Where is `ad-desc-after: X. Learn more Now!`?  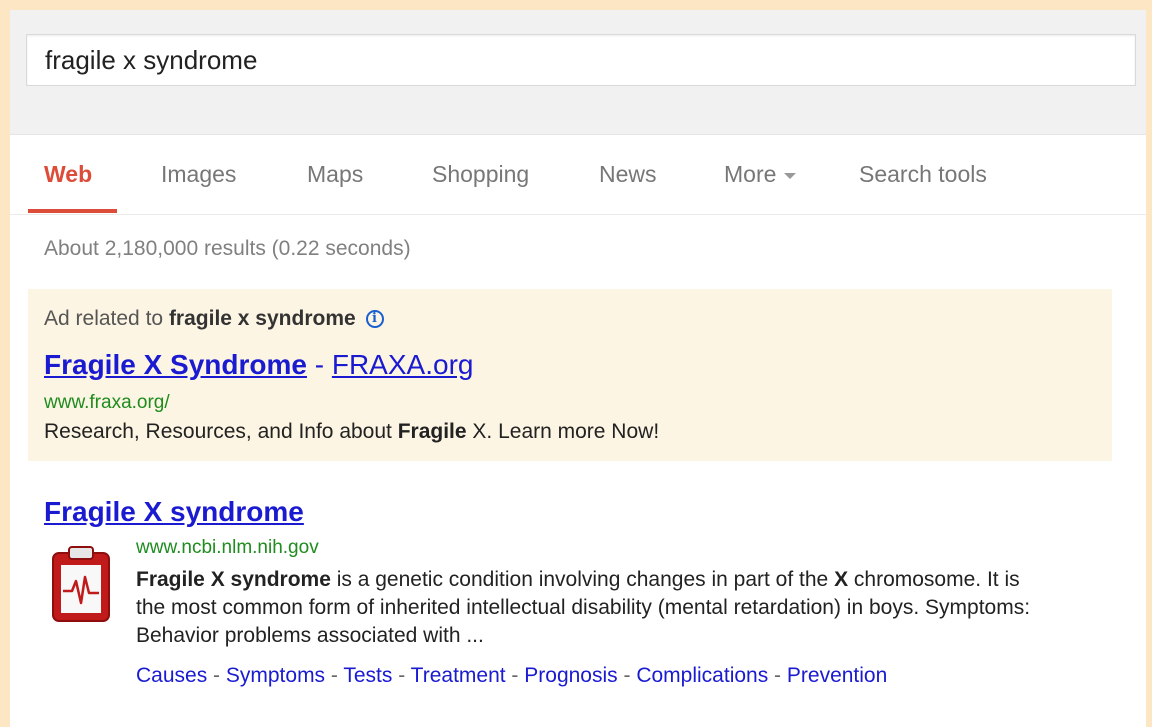
ad-desc-after: X. Learn more Now! is located at coordinates (563, 431).